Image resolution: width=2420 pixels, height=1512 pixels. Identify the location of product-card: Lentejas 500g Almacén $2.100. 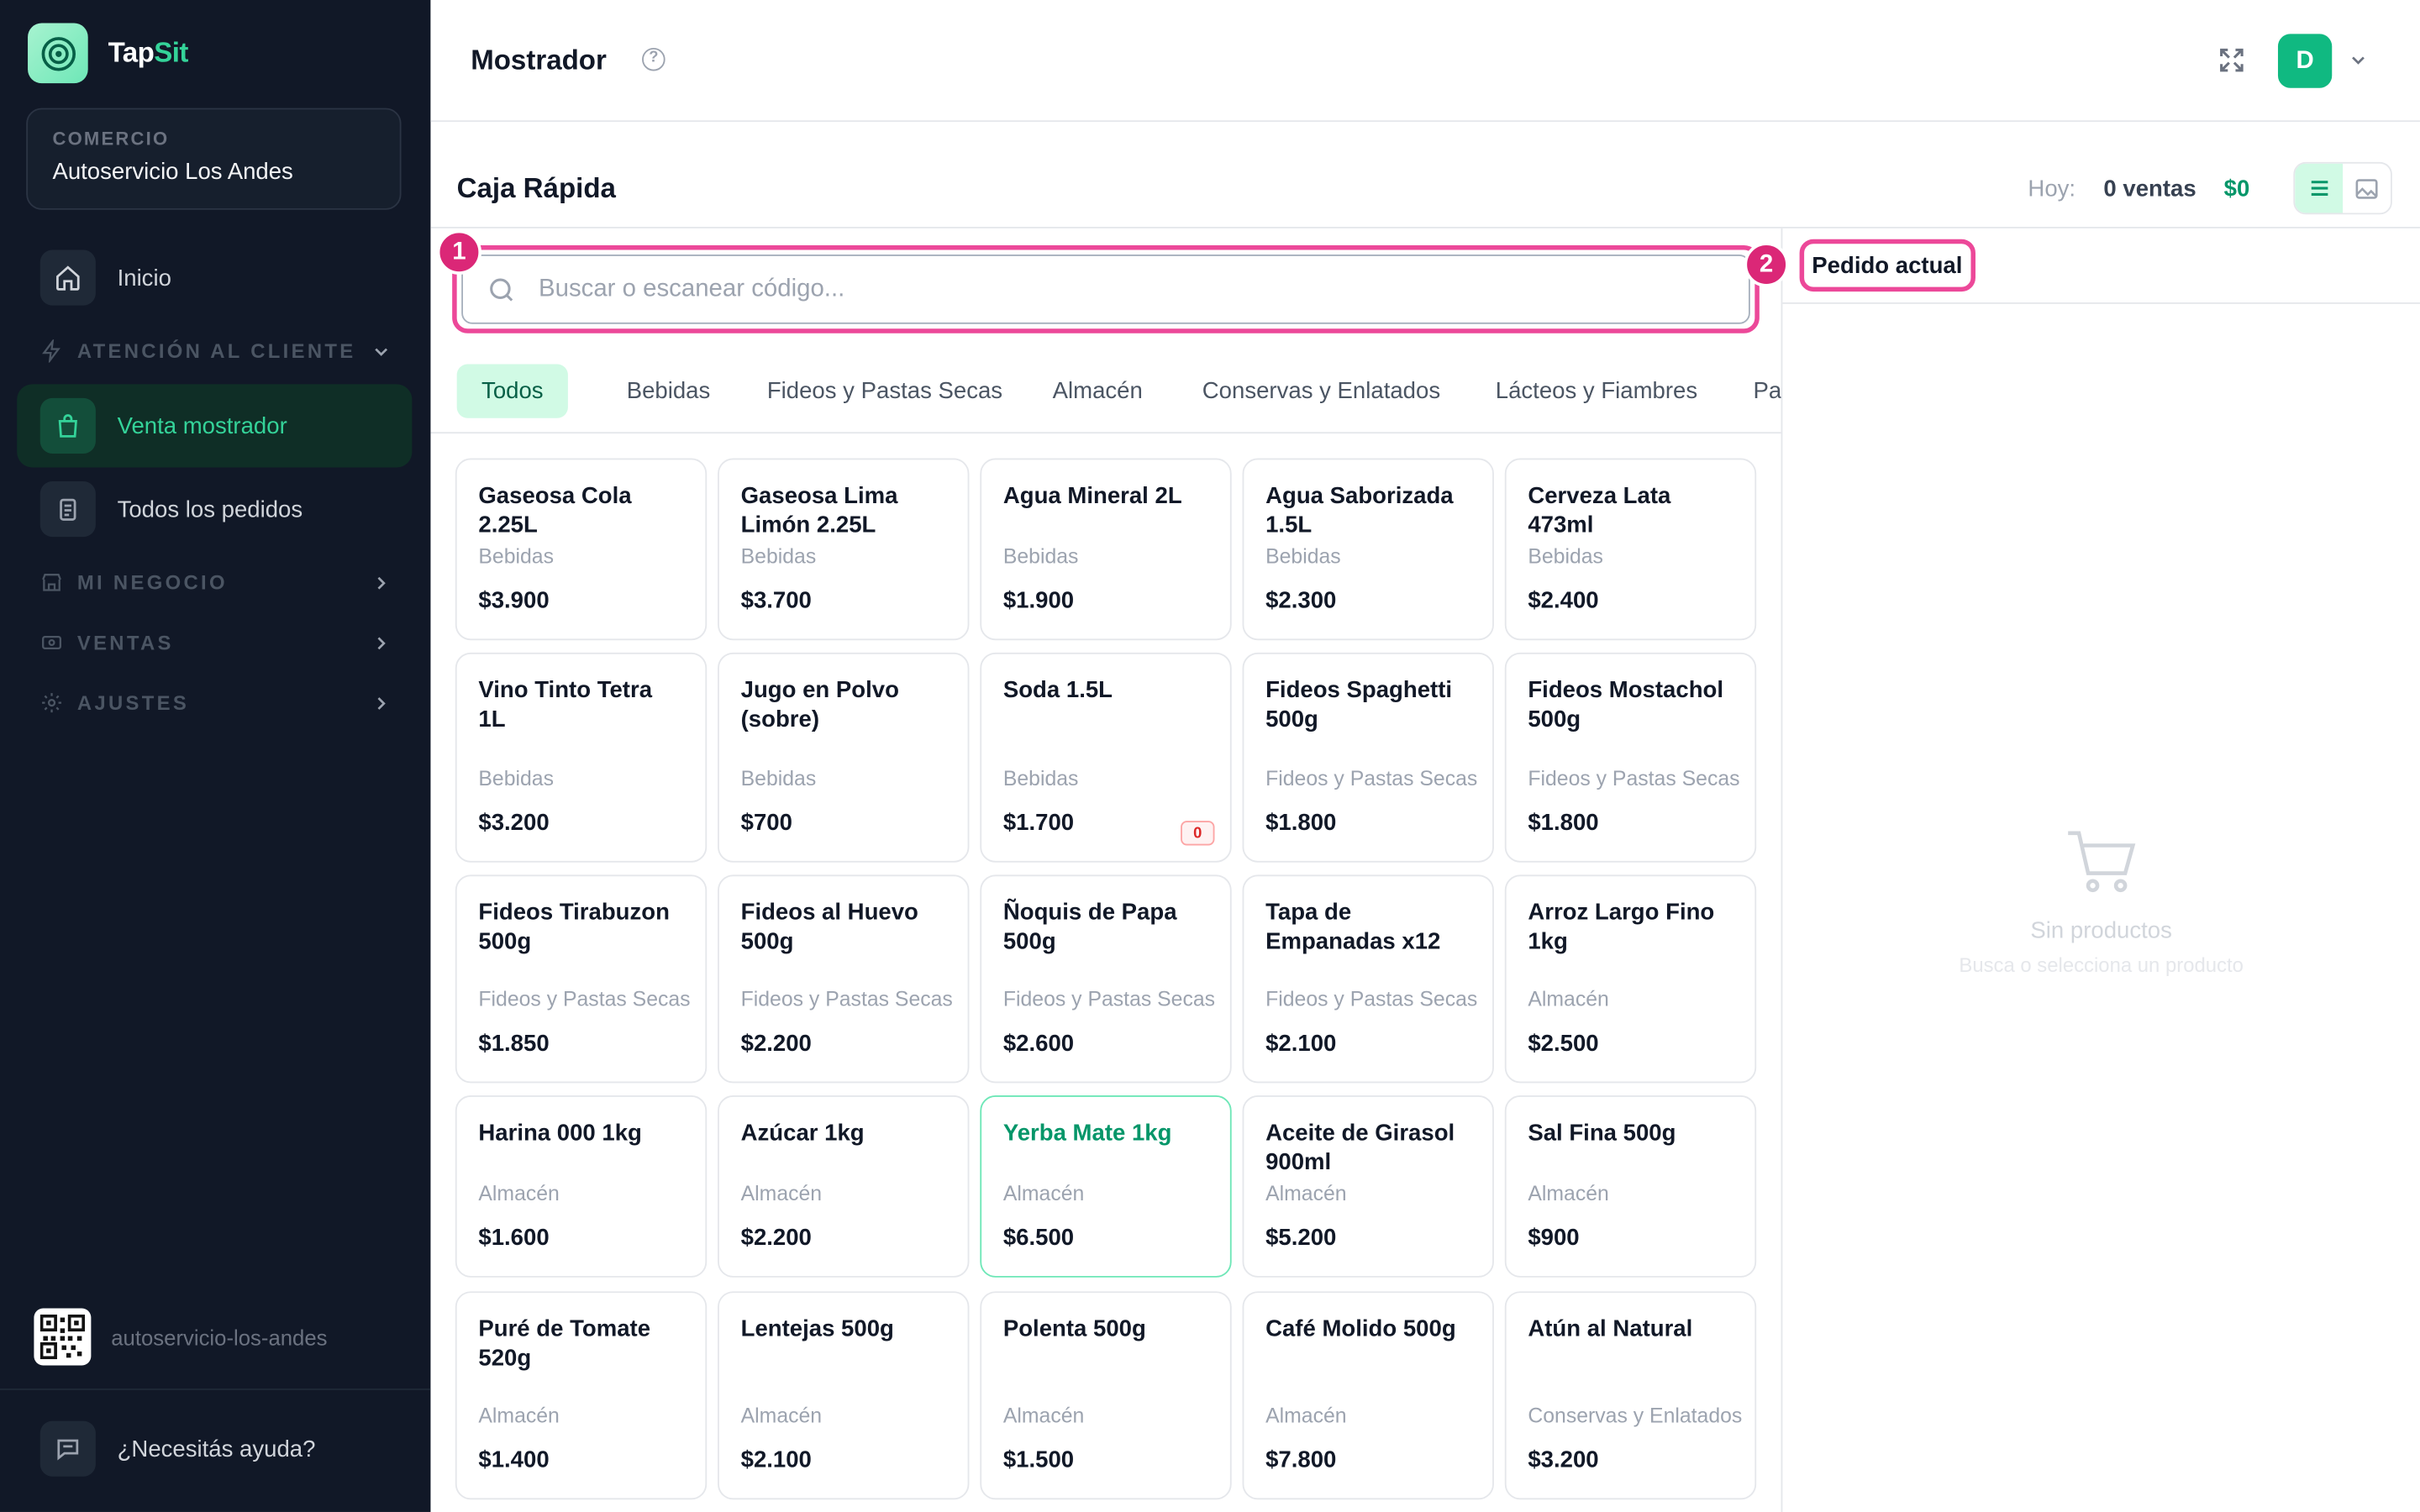
(844, 1395).